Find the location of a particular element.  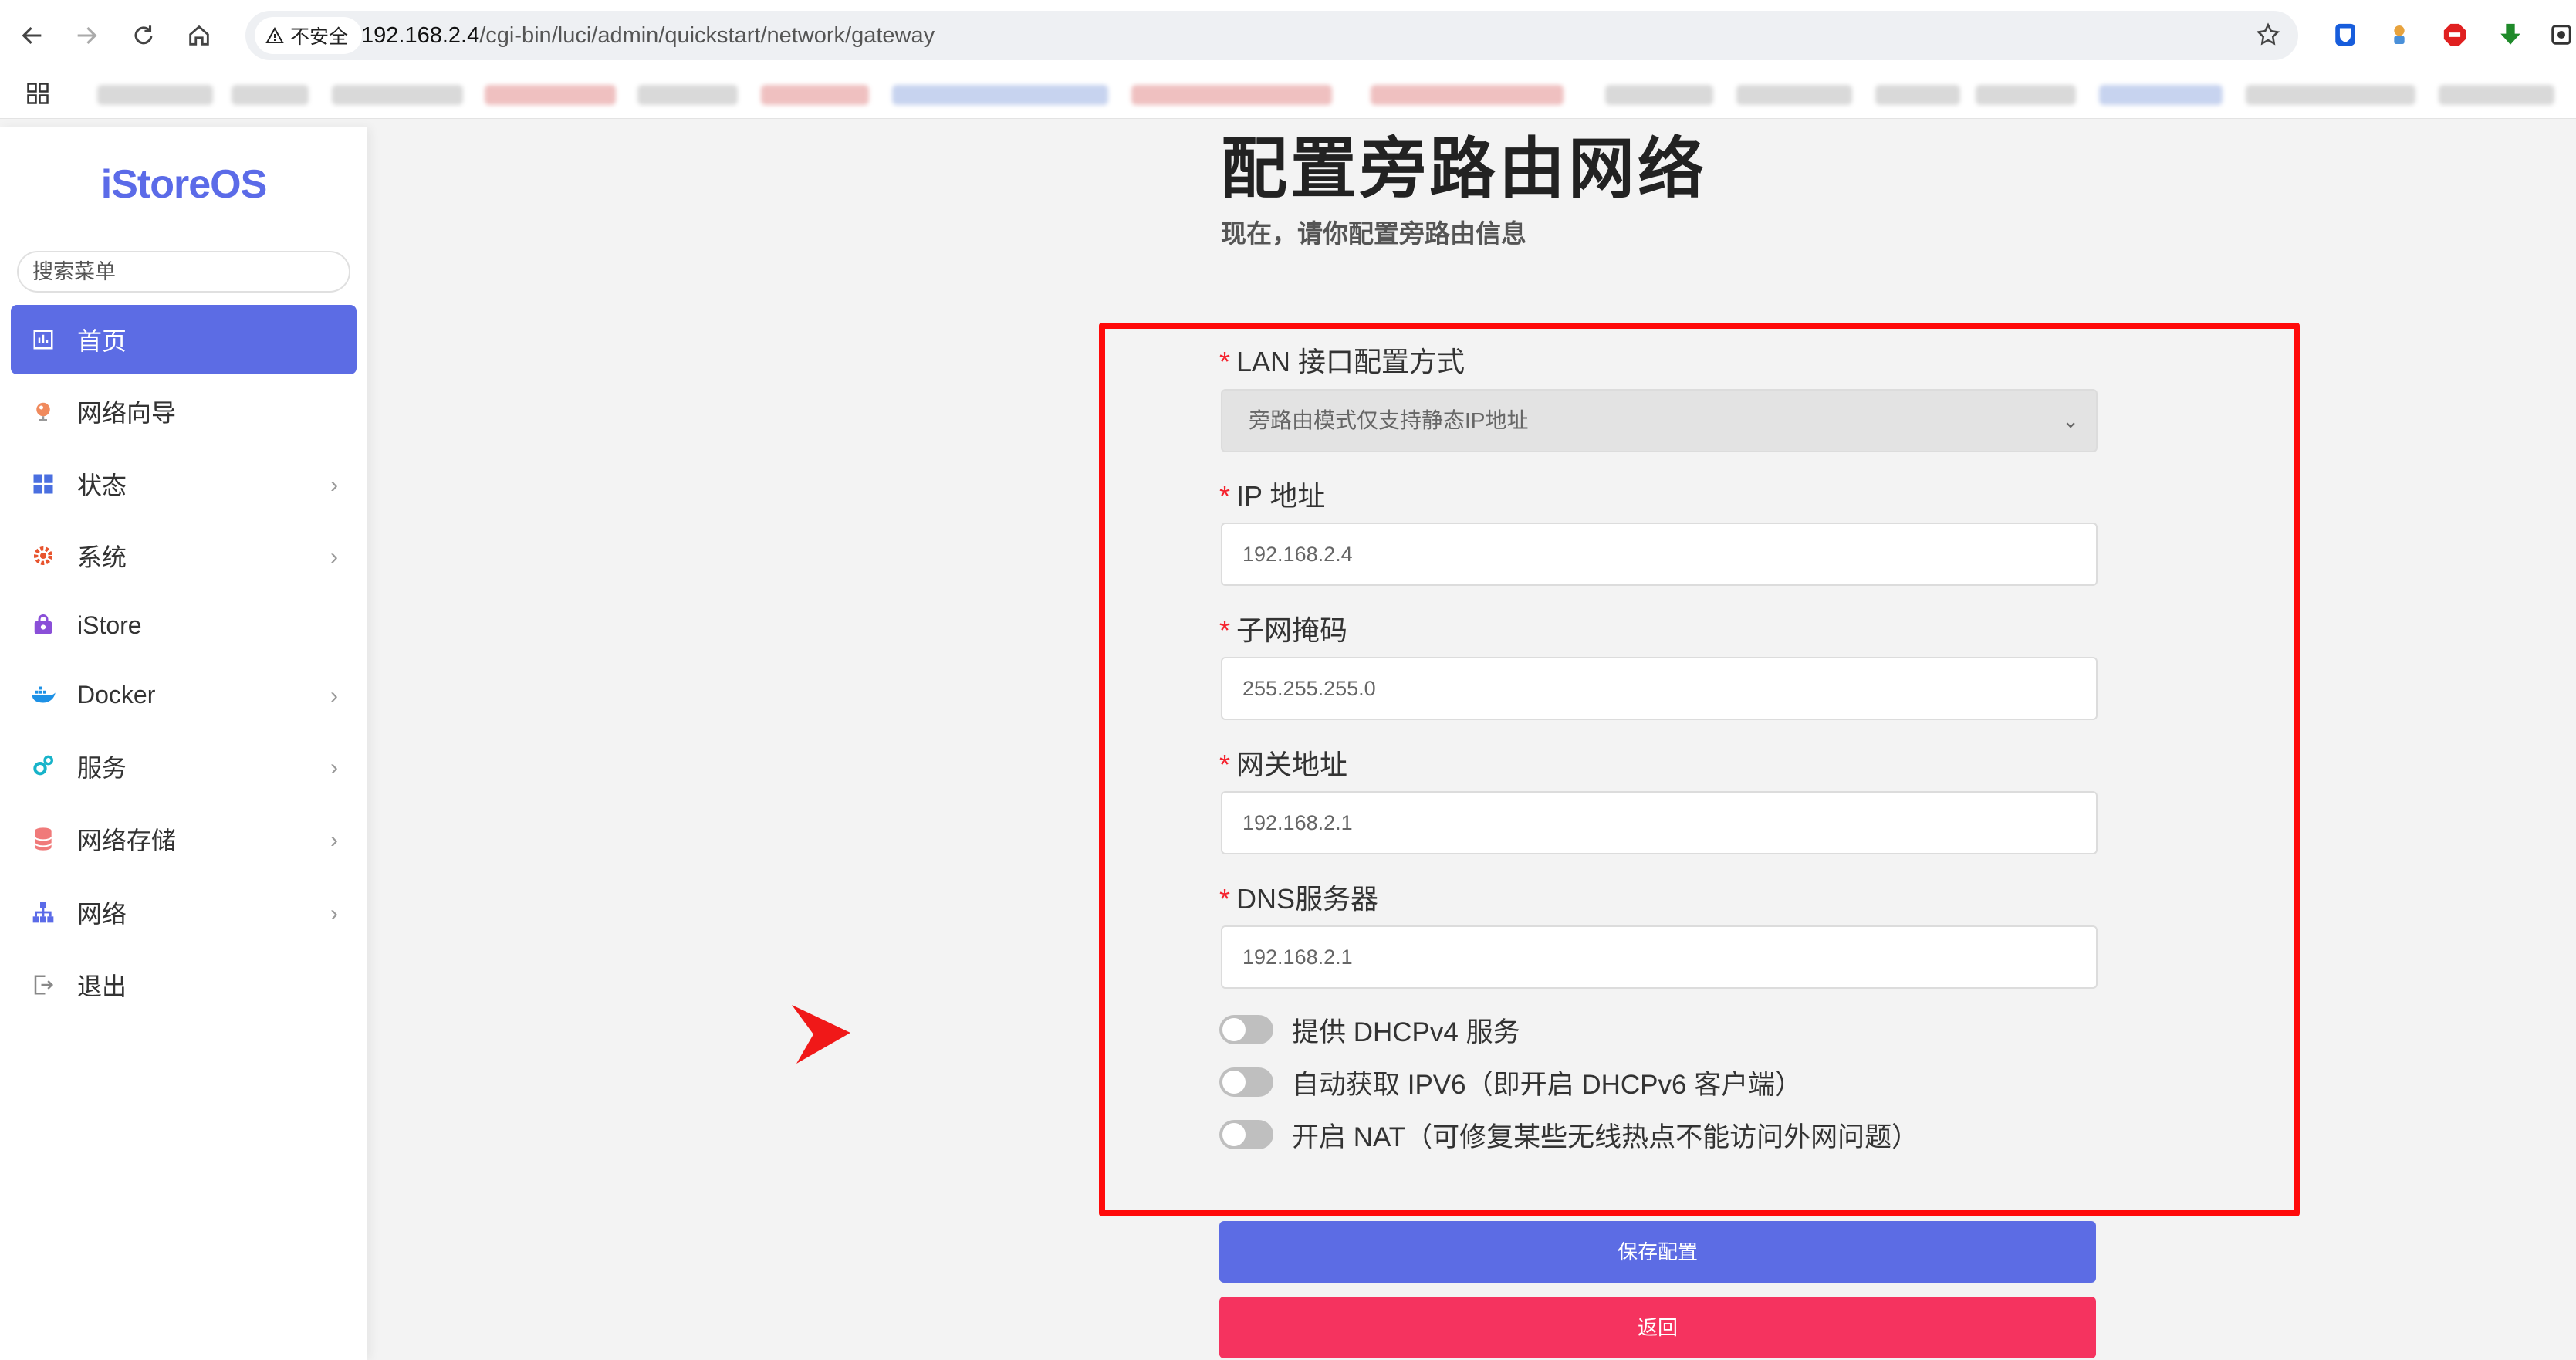

sidebar-item-services: 服务 › is located at coordinates (184, 766).